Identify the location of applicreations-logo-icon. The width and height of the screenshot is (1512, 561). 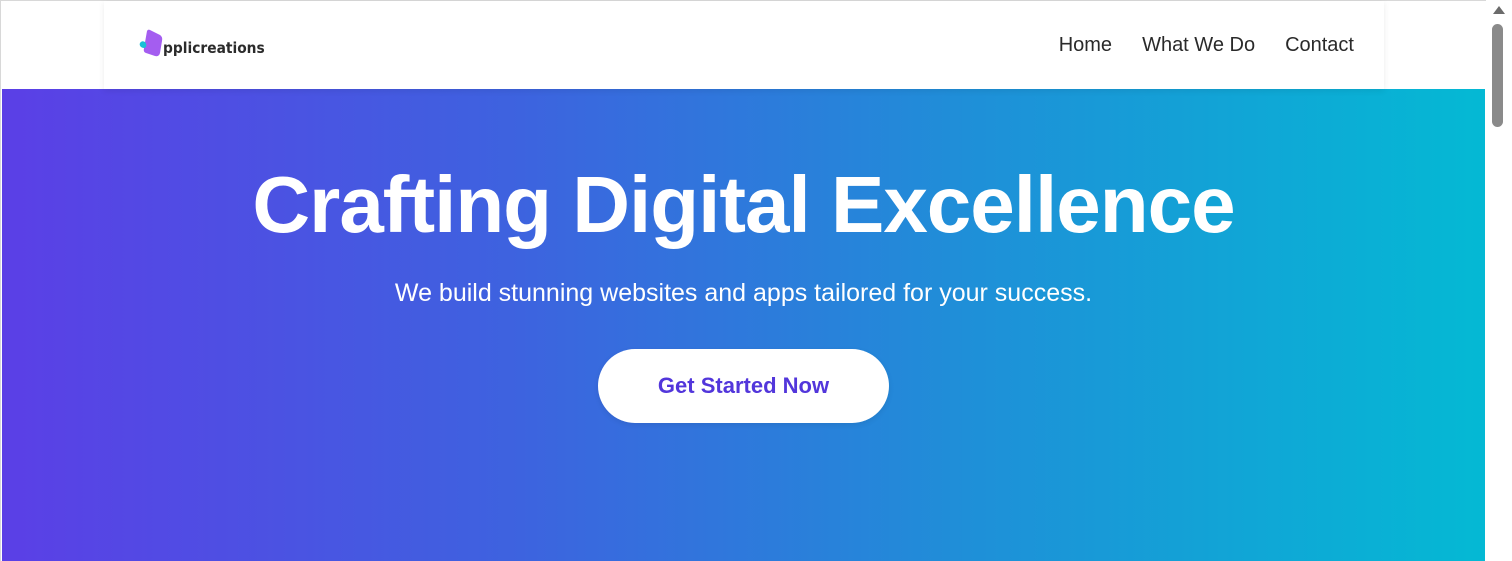
(151, 44).